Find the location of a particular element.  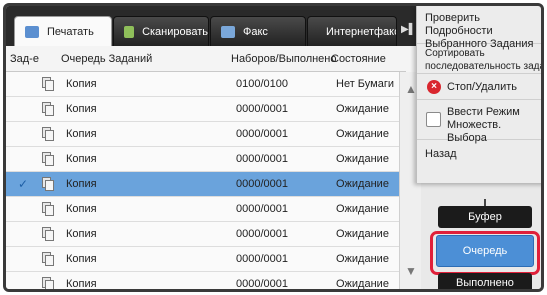

menu-item-sort-label: Сортировать последовательность задач is located at coordinates (484, 60).